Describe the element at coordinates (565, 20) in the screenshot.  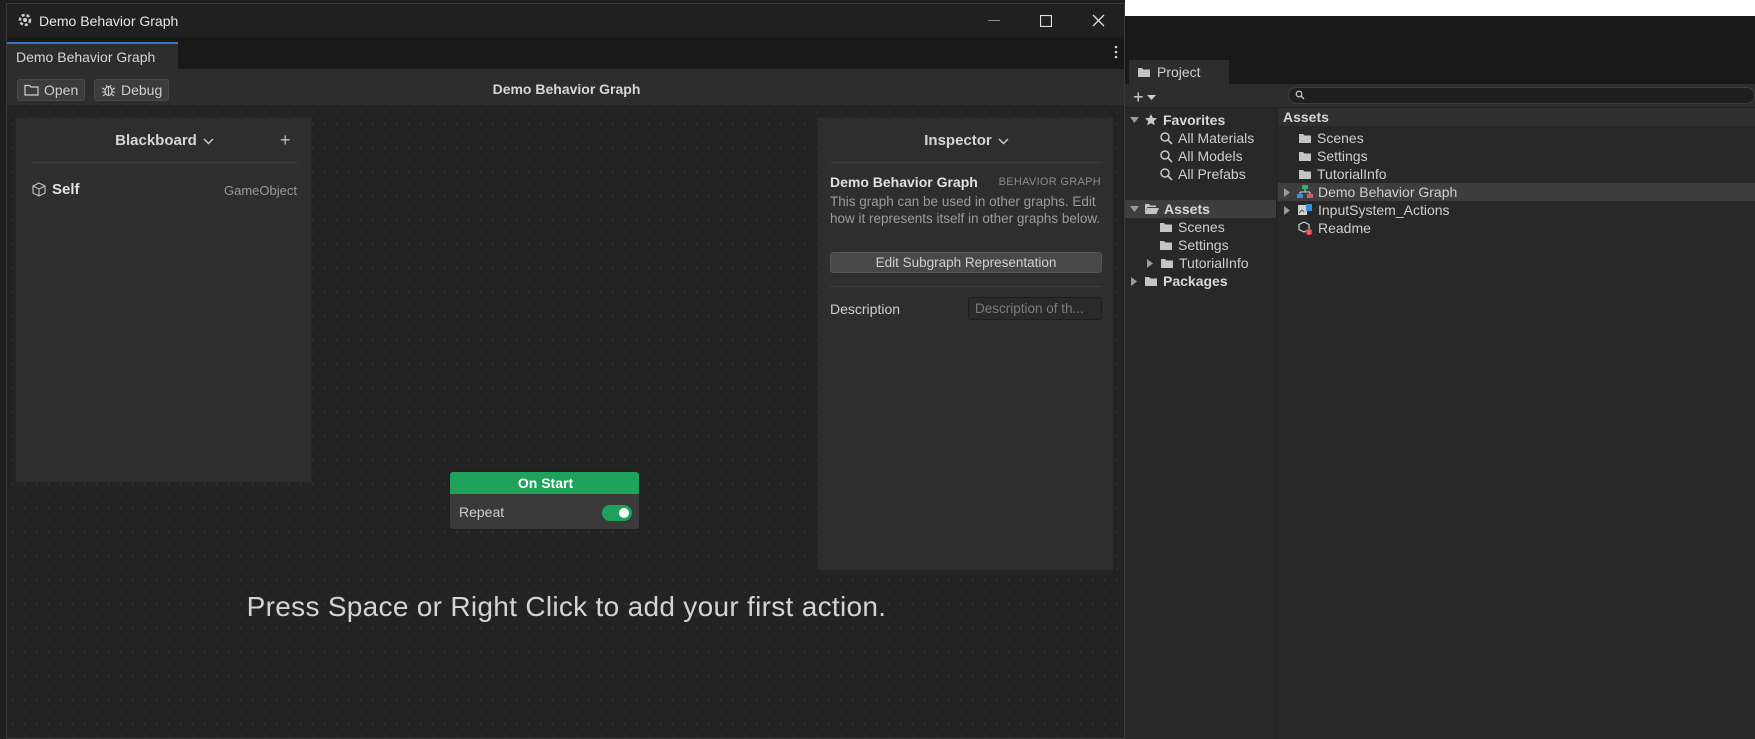
I see `window-titlebar: Demo Behavior Graph` at that location.